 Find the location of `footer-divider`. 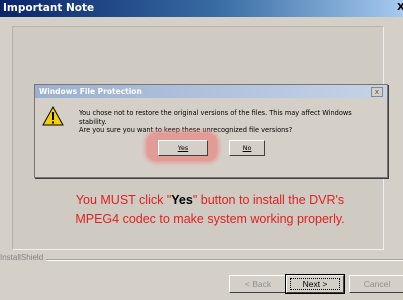

footer-divider is located at coordinates (224, 260).